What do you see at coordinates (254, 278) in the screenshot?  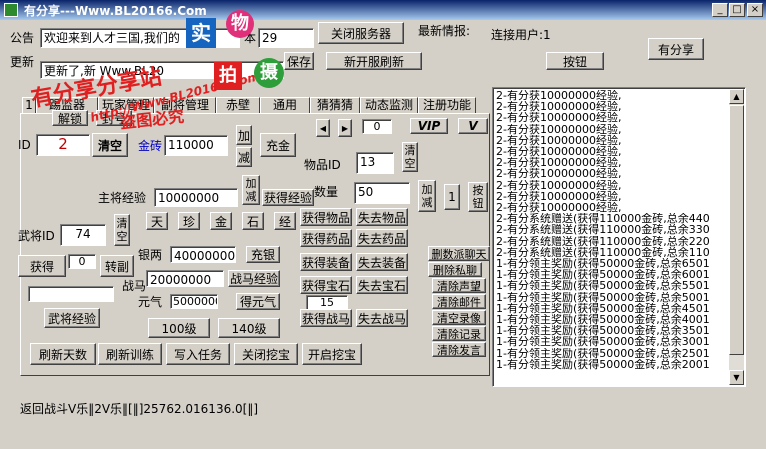 I see `warhorse-exp-button: 战马经验` at bounding box center [254, 278].